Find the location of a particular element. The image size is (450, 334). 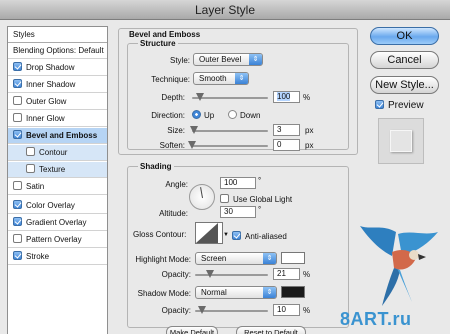

highlight-opacity-field: 21 is located at coordinates (286, 274).